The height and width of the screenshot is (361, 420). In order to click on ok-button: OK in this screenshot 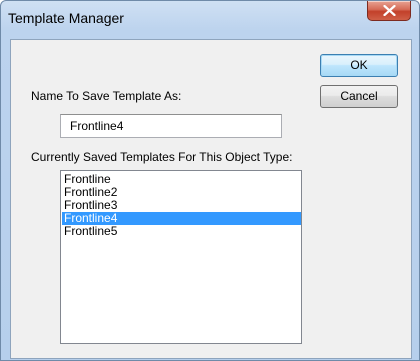, I will do `click(359, 65)`.